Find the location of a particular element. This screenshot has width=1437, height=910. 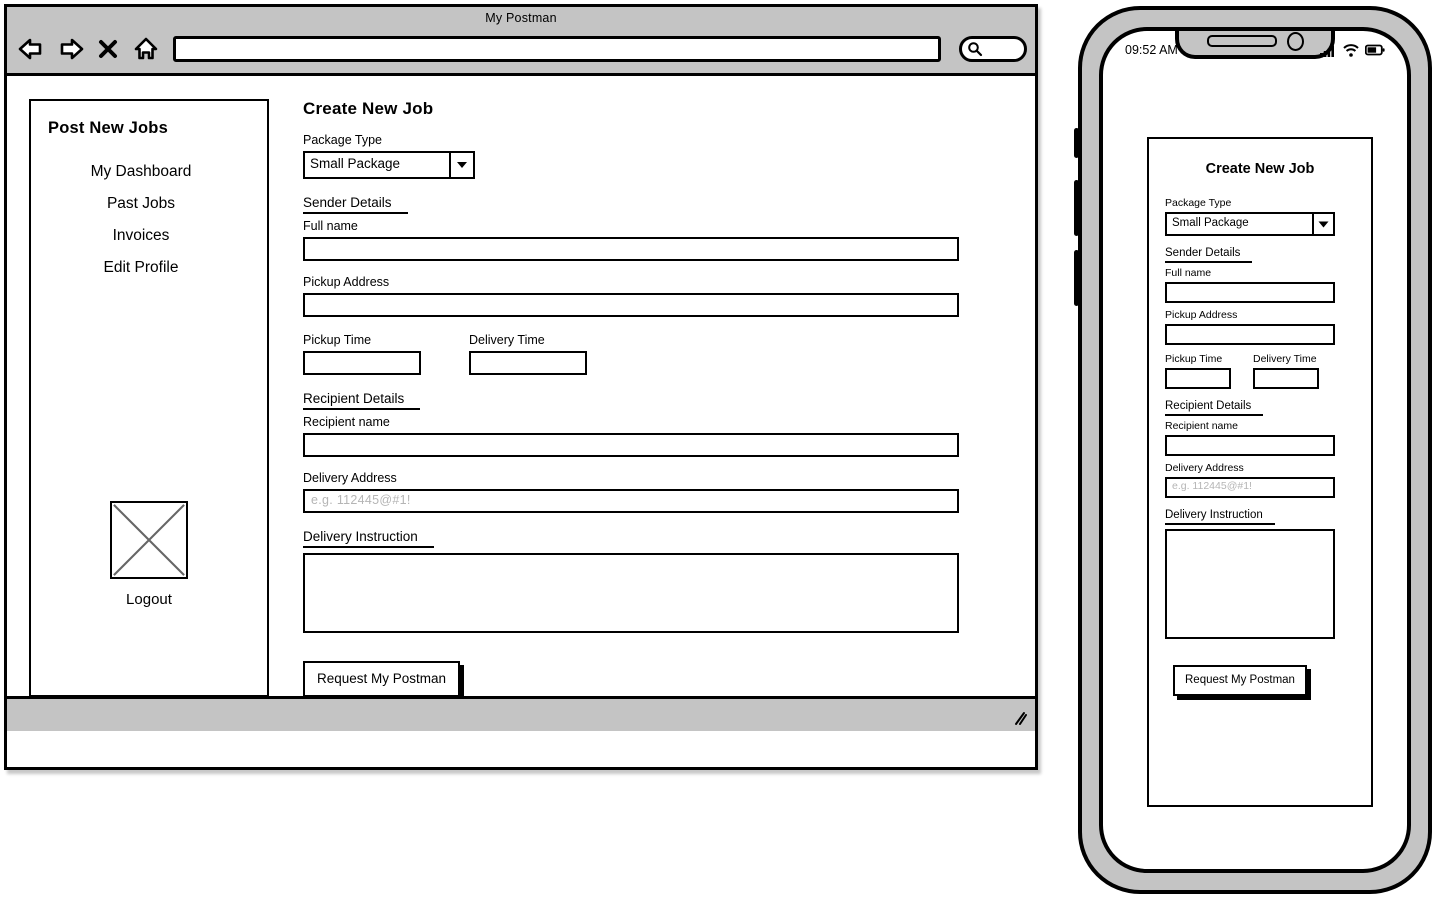

phone-delivery-time-group: Delivery Time is located at coordinates (1286, 371).